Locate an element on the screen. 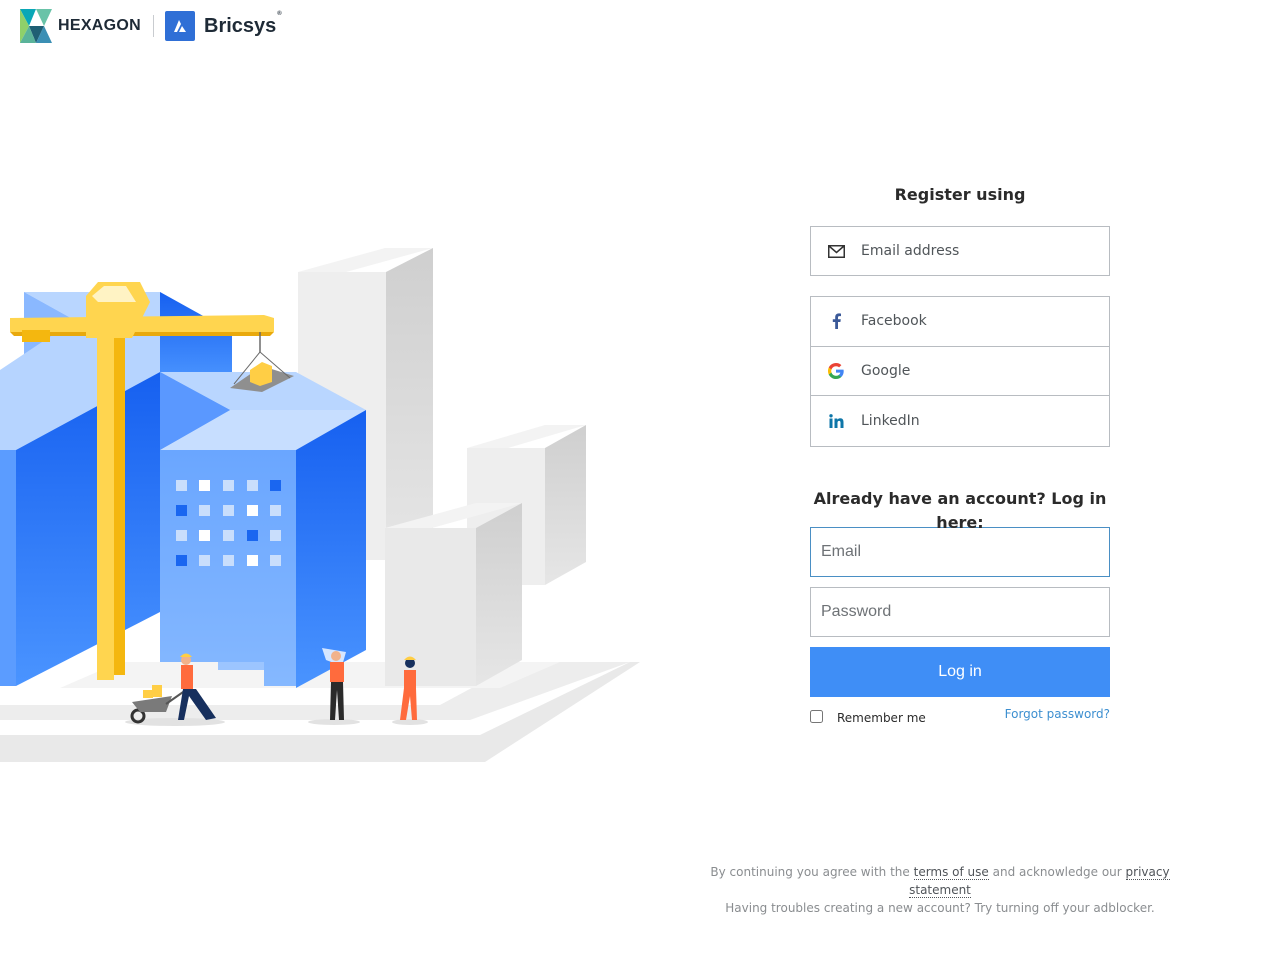  facebook-icon is located at coordinates (836, 321).